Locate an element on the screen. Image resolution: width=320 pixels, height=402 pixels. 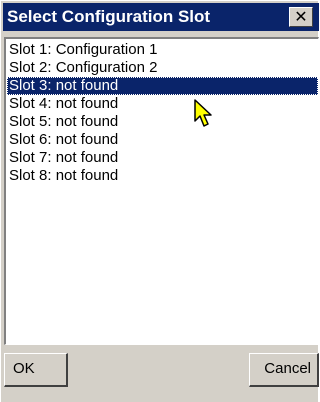
list-item-slot-4: Slot 4: not found is located at coordinates (162, 104).